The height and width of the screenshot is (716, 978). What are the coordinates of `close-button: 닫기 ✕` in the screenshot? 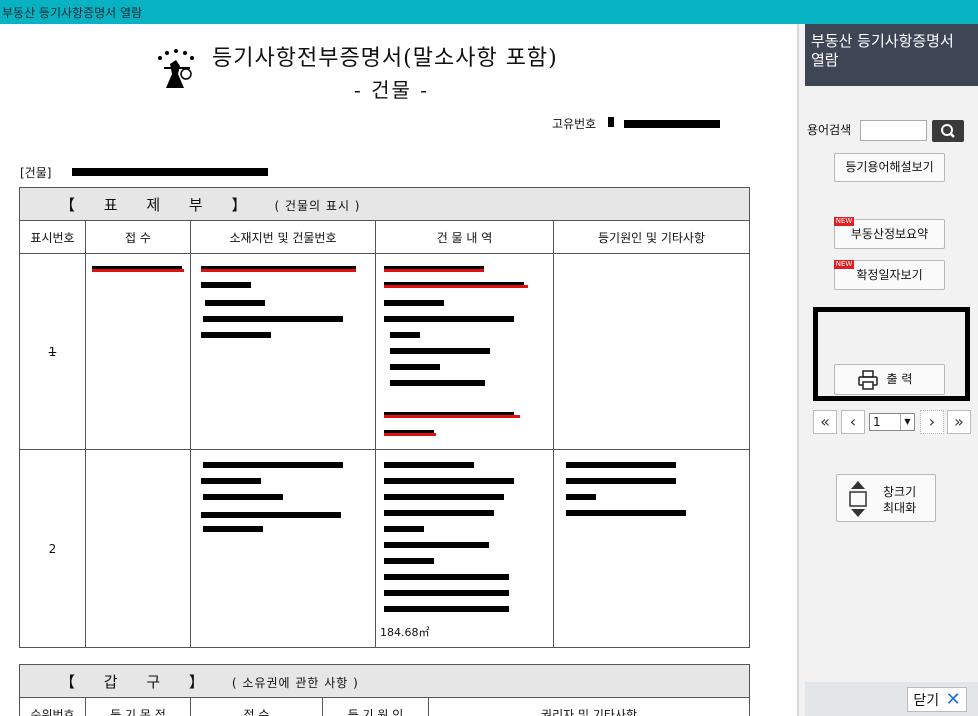 It's located at (937, 699).